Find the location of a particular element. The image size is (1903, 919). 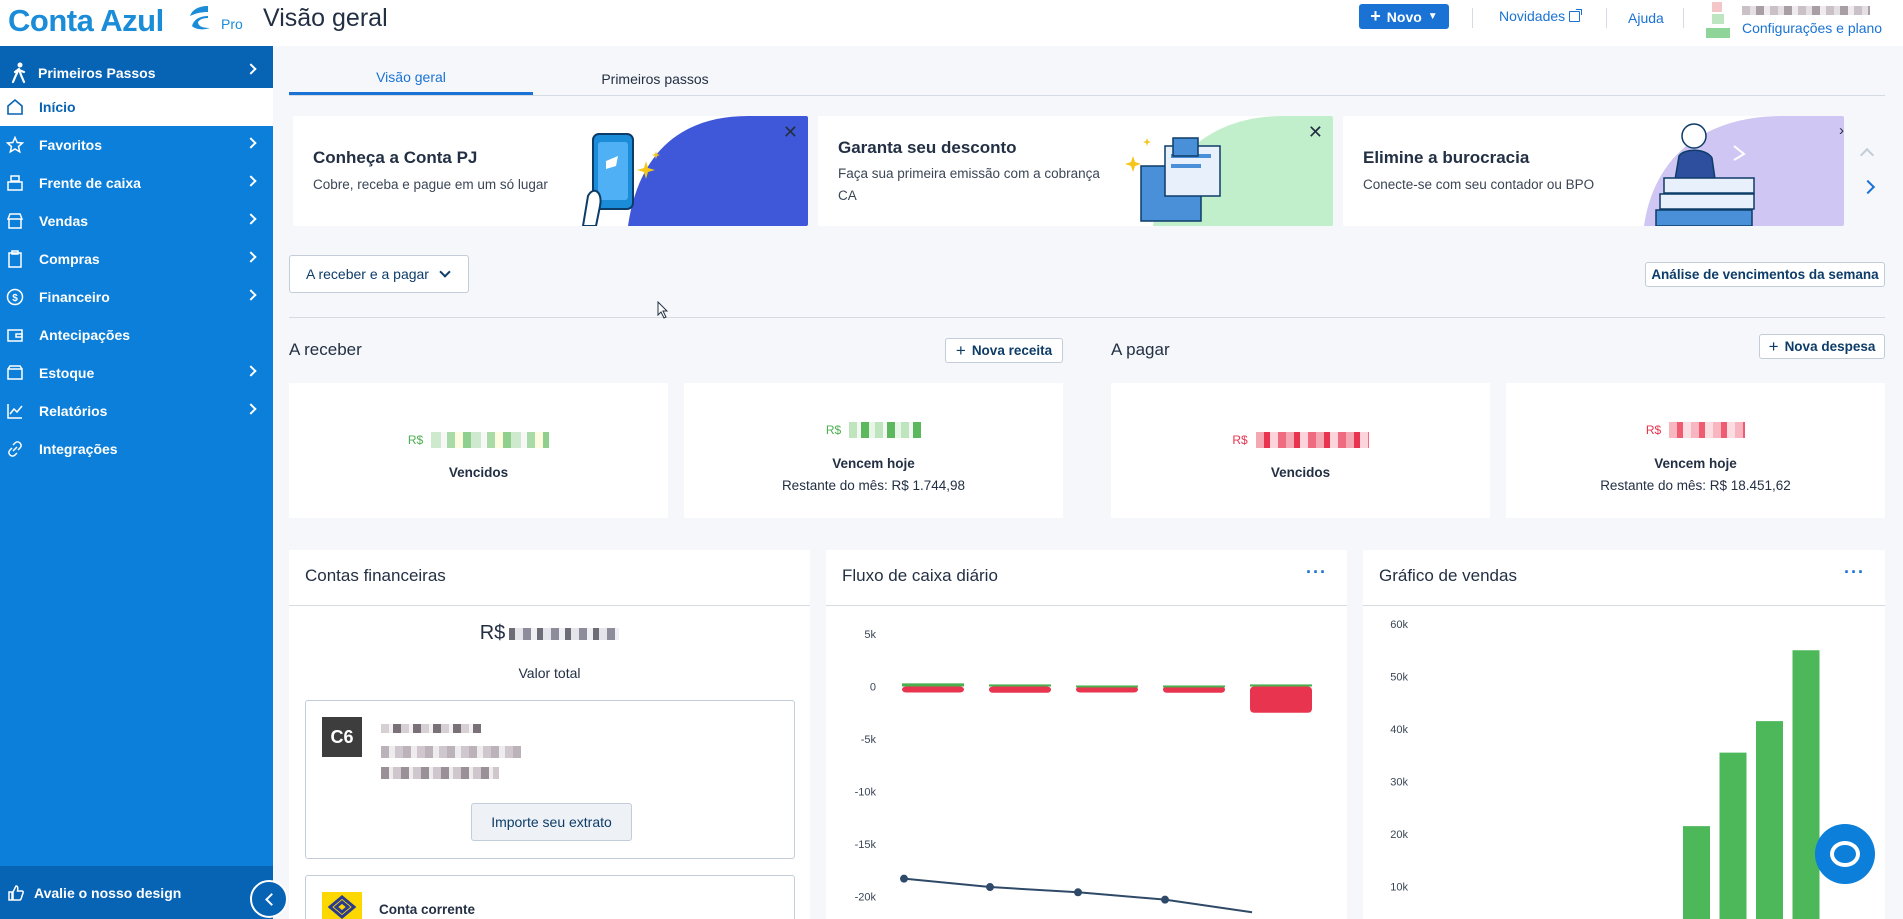

sidebar-item-label: Início is located at coordinates (57, 107).